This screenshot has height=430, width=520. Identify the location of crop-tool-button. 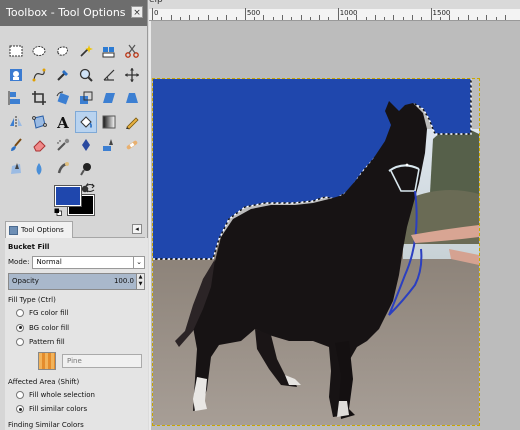
(39, 98).